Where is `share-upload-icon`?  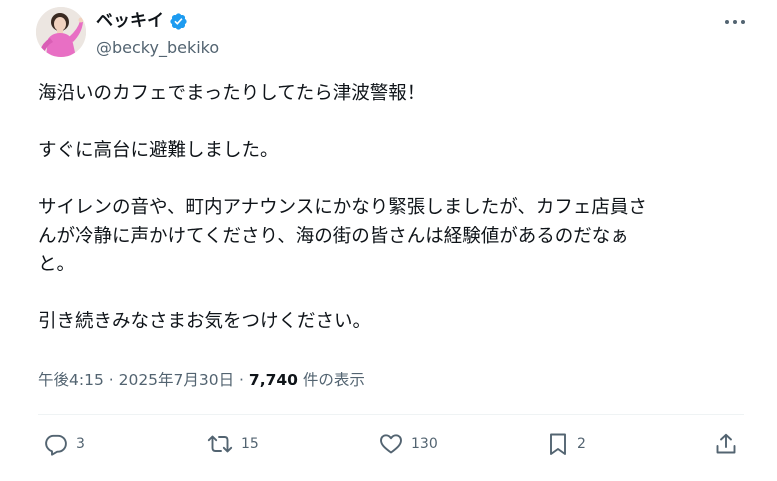
share-upload-icon is located at coordinates (726, 443).